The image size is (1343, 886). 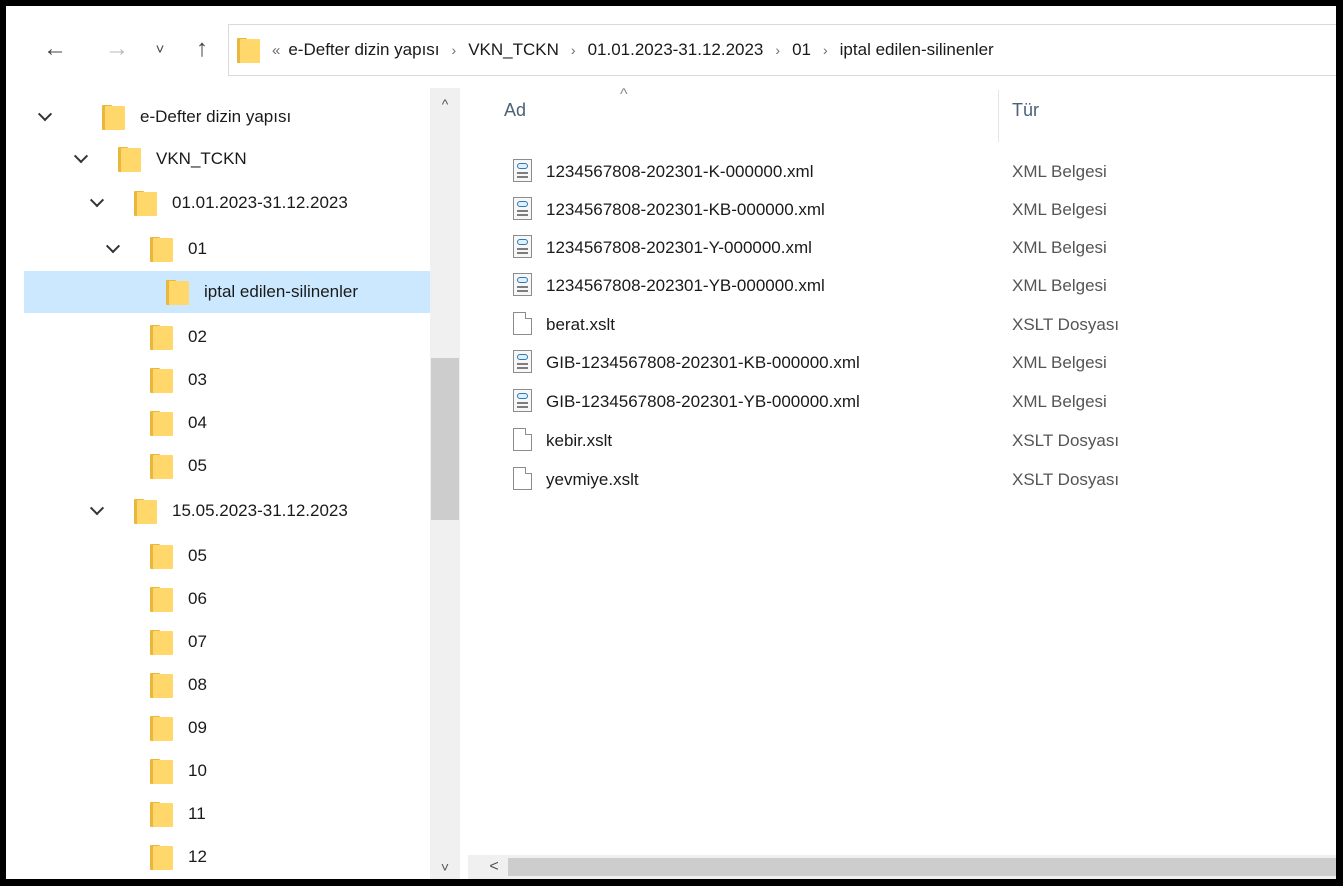 What do you see at coordinates (1025, 110) in the screenshot?
I see `column-header-type: Tür` at bounding box center [1025, 110].